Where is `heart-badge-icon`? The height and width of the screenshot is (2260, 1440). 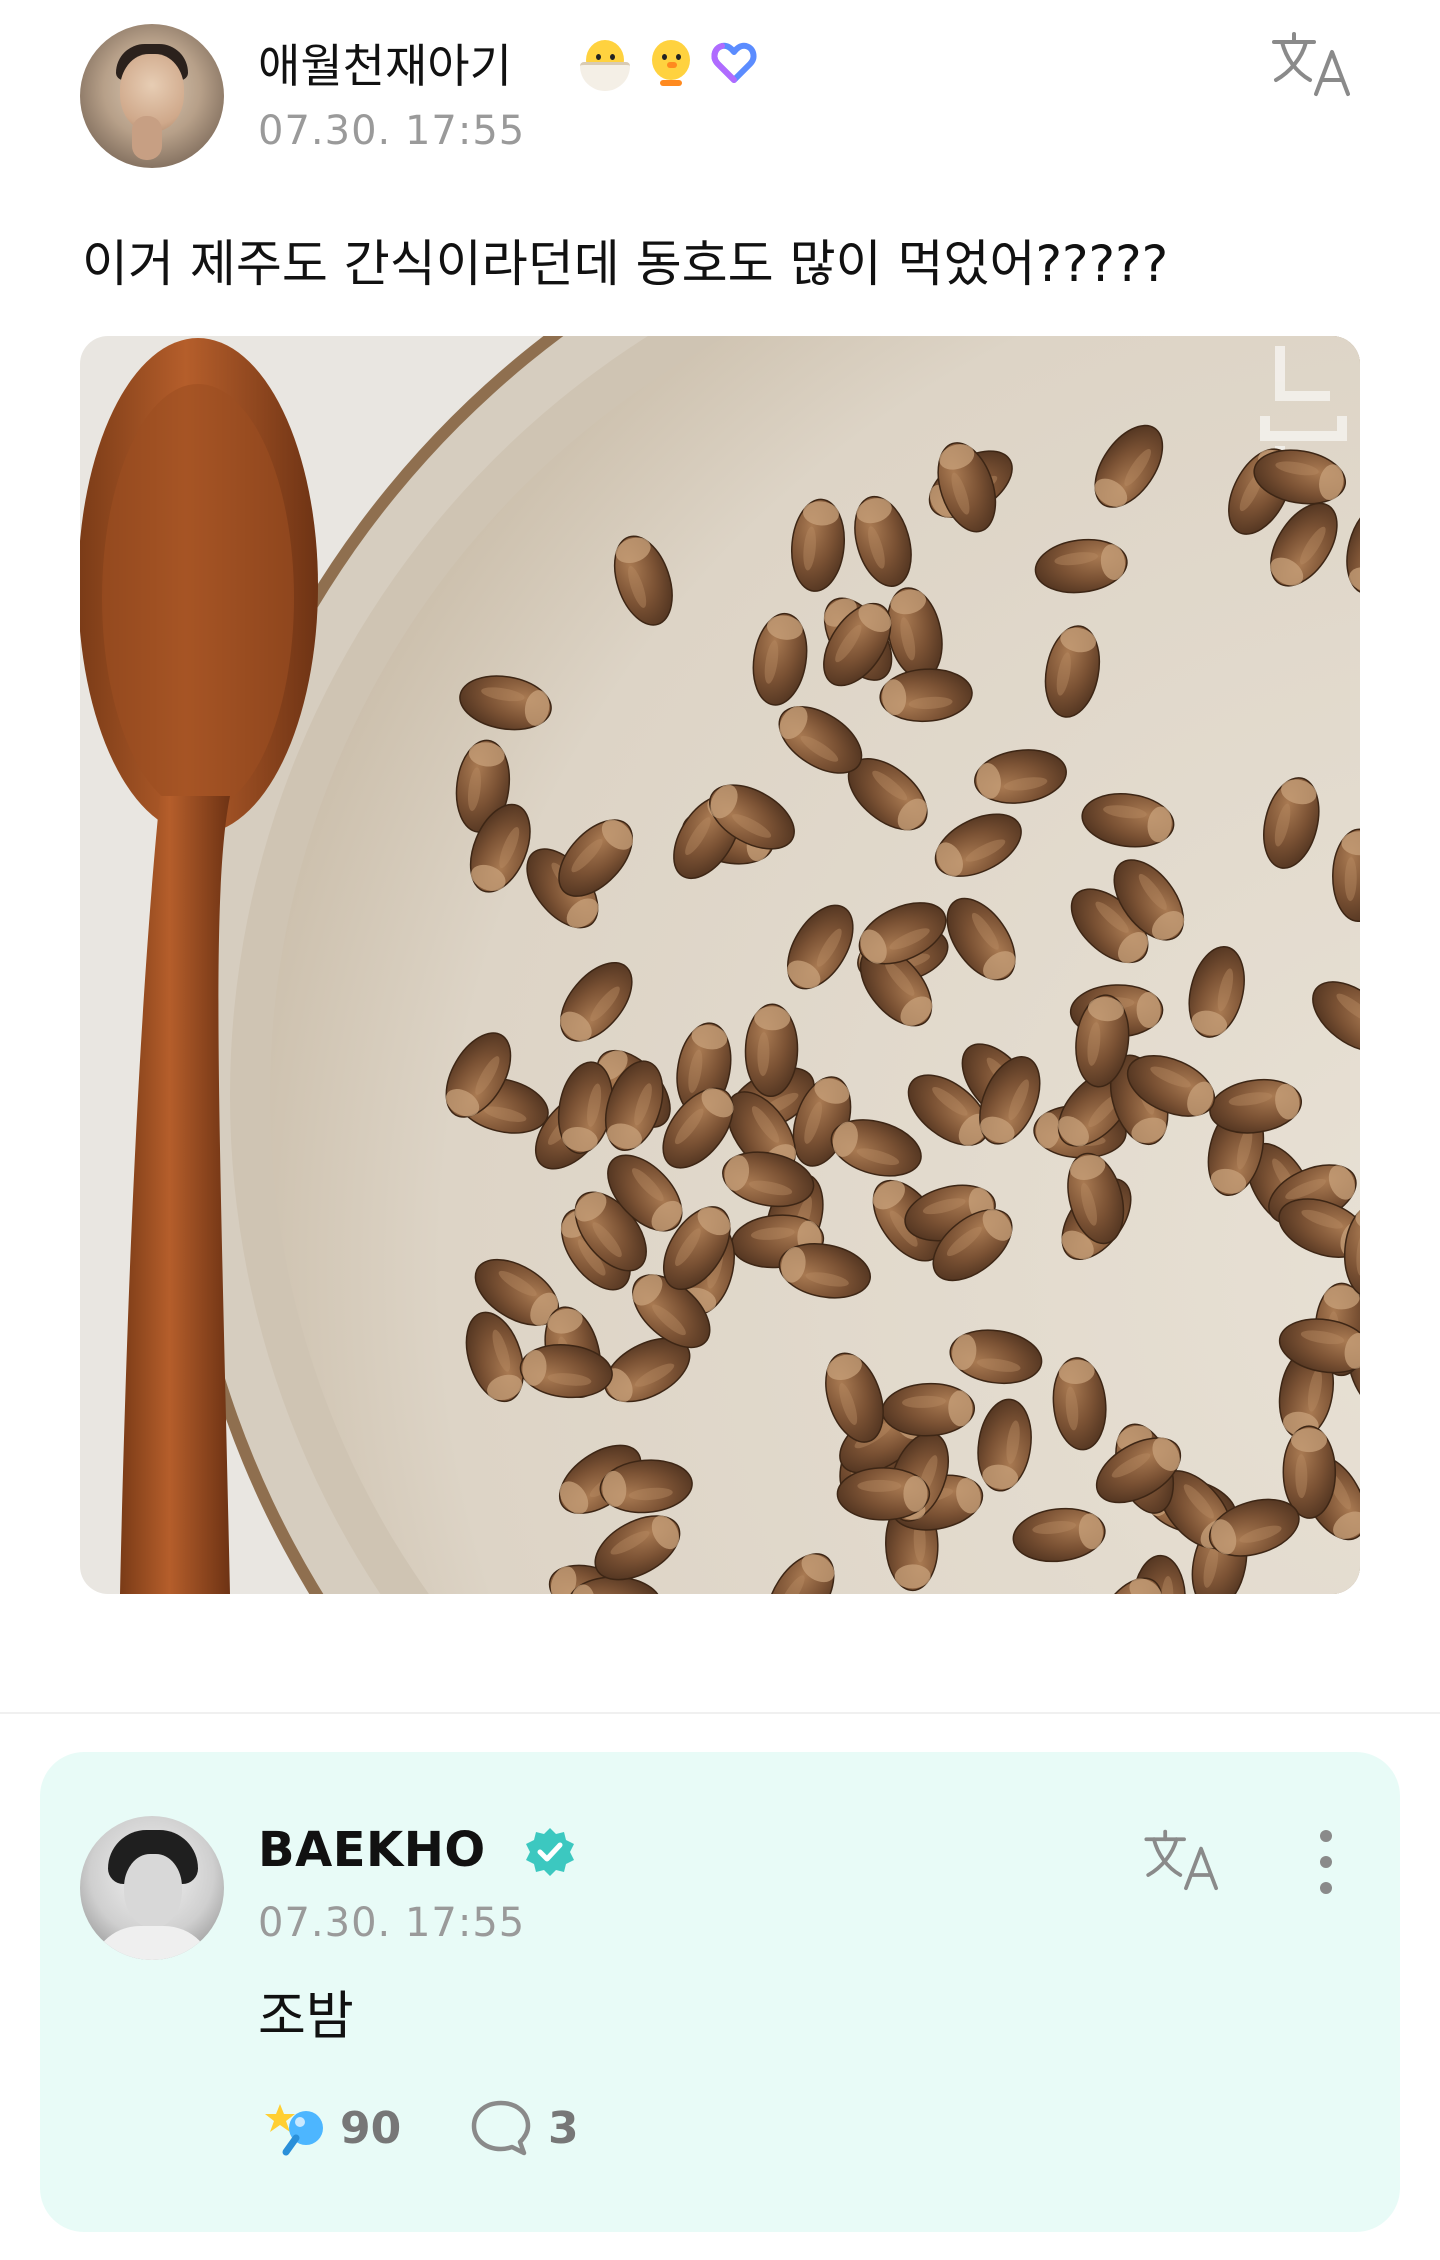
heart-badge-icon is located at coordinates (734, 62).